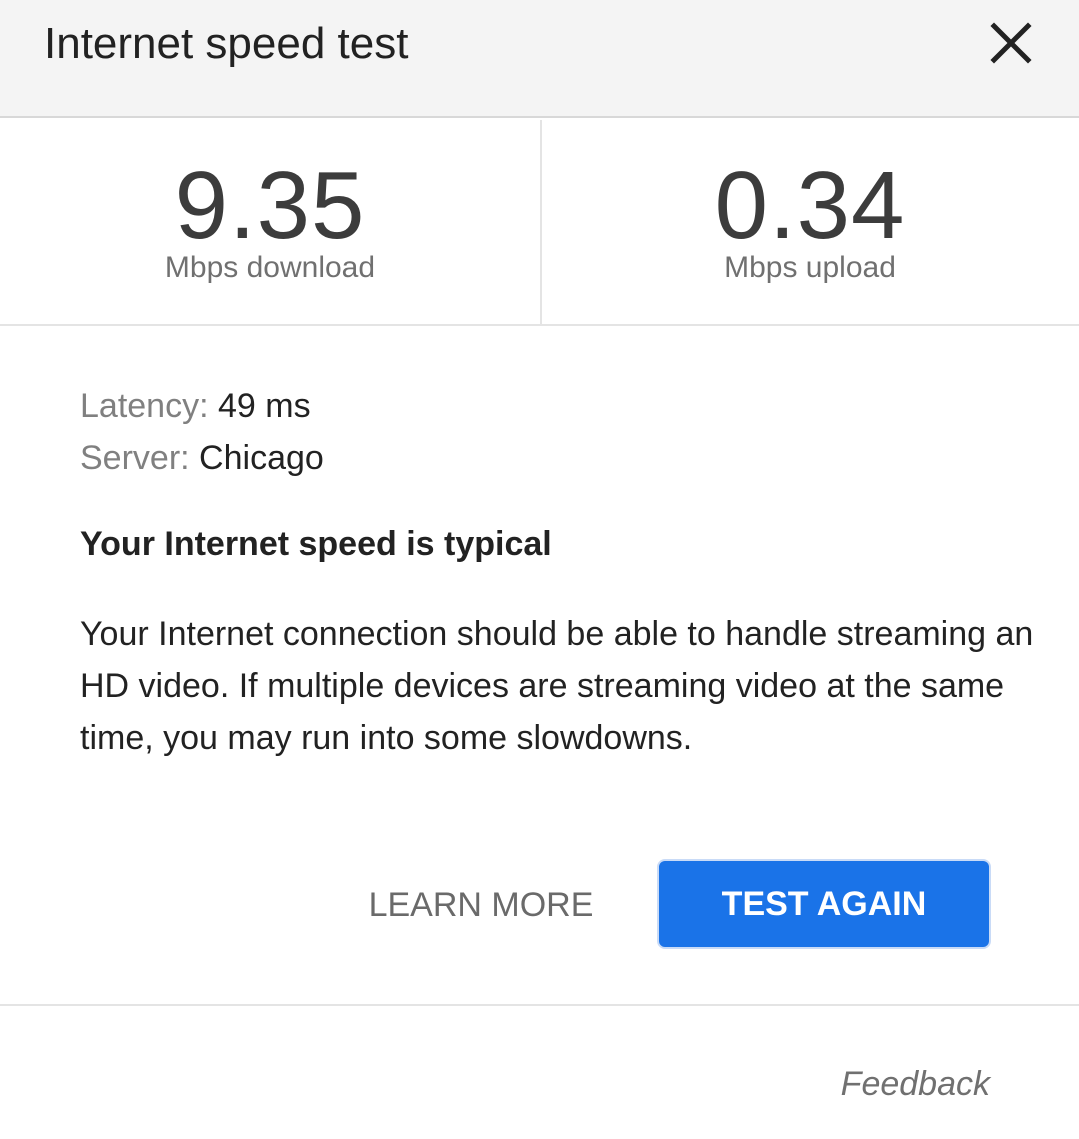 This screenshot has height=1139, width=1079. Describe the element at coordinates (824, 904) in the screenshot. I see `test-again-button: TEST AGAIN` at that location.